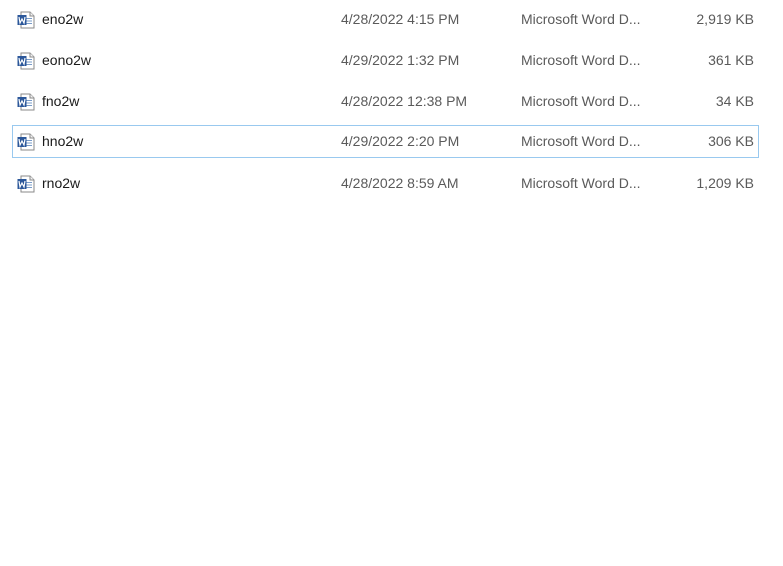 Image resolution: width=783 pixels, height=566 pixels. What do you see at coordinates (404, 101) in the screenshot?
I see `file-date-modified: 4/28/2022 12:38 PM` at bounding box center [404, 101].